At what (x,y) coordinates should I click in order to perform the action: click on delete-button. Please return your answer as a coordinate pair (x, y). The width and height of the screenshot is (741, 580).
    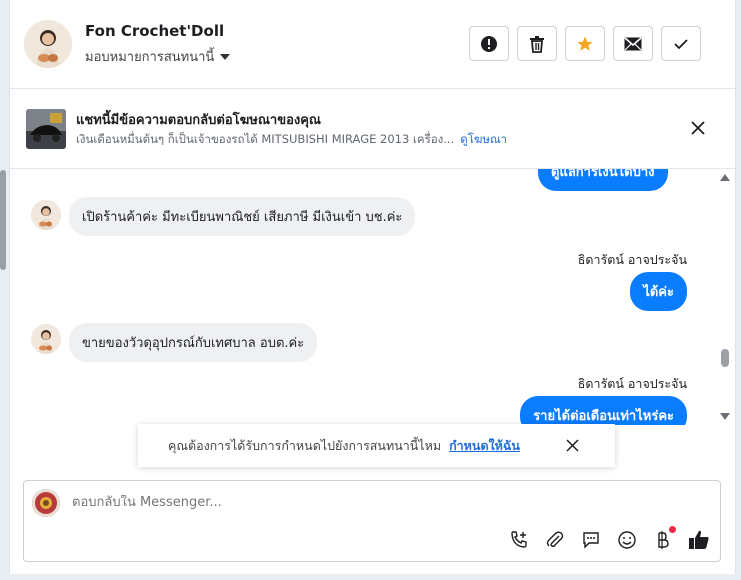
    Looking at the image, I should click on (537, 43).